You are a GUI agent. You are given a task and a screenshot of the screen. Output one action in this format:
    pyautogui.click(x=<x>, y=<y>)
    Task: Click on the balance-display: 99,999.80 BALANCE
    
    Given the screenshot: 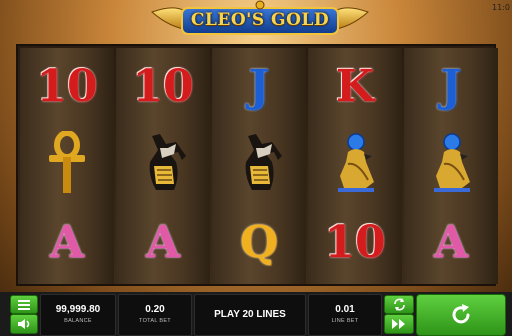 What is the action you would take?
    pyautogui.click(x=78, y=315)
    